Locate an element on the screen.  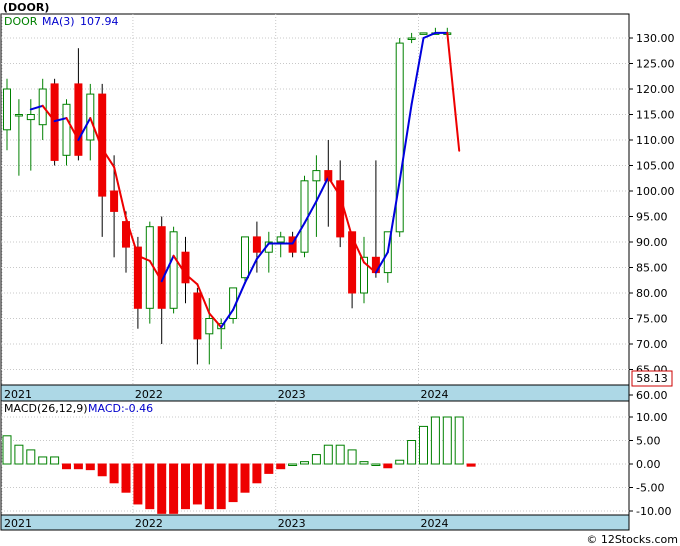
price-tick-label: 75.00 is located at coordinates (652, 319).